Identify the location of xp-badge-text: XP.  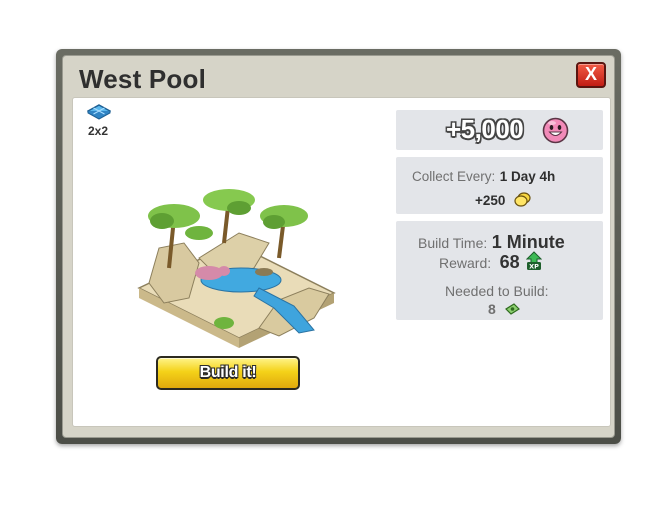
(534, 267).